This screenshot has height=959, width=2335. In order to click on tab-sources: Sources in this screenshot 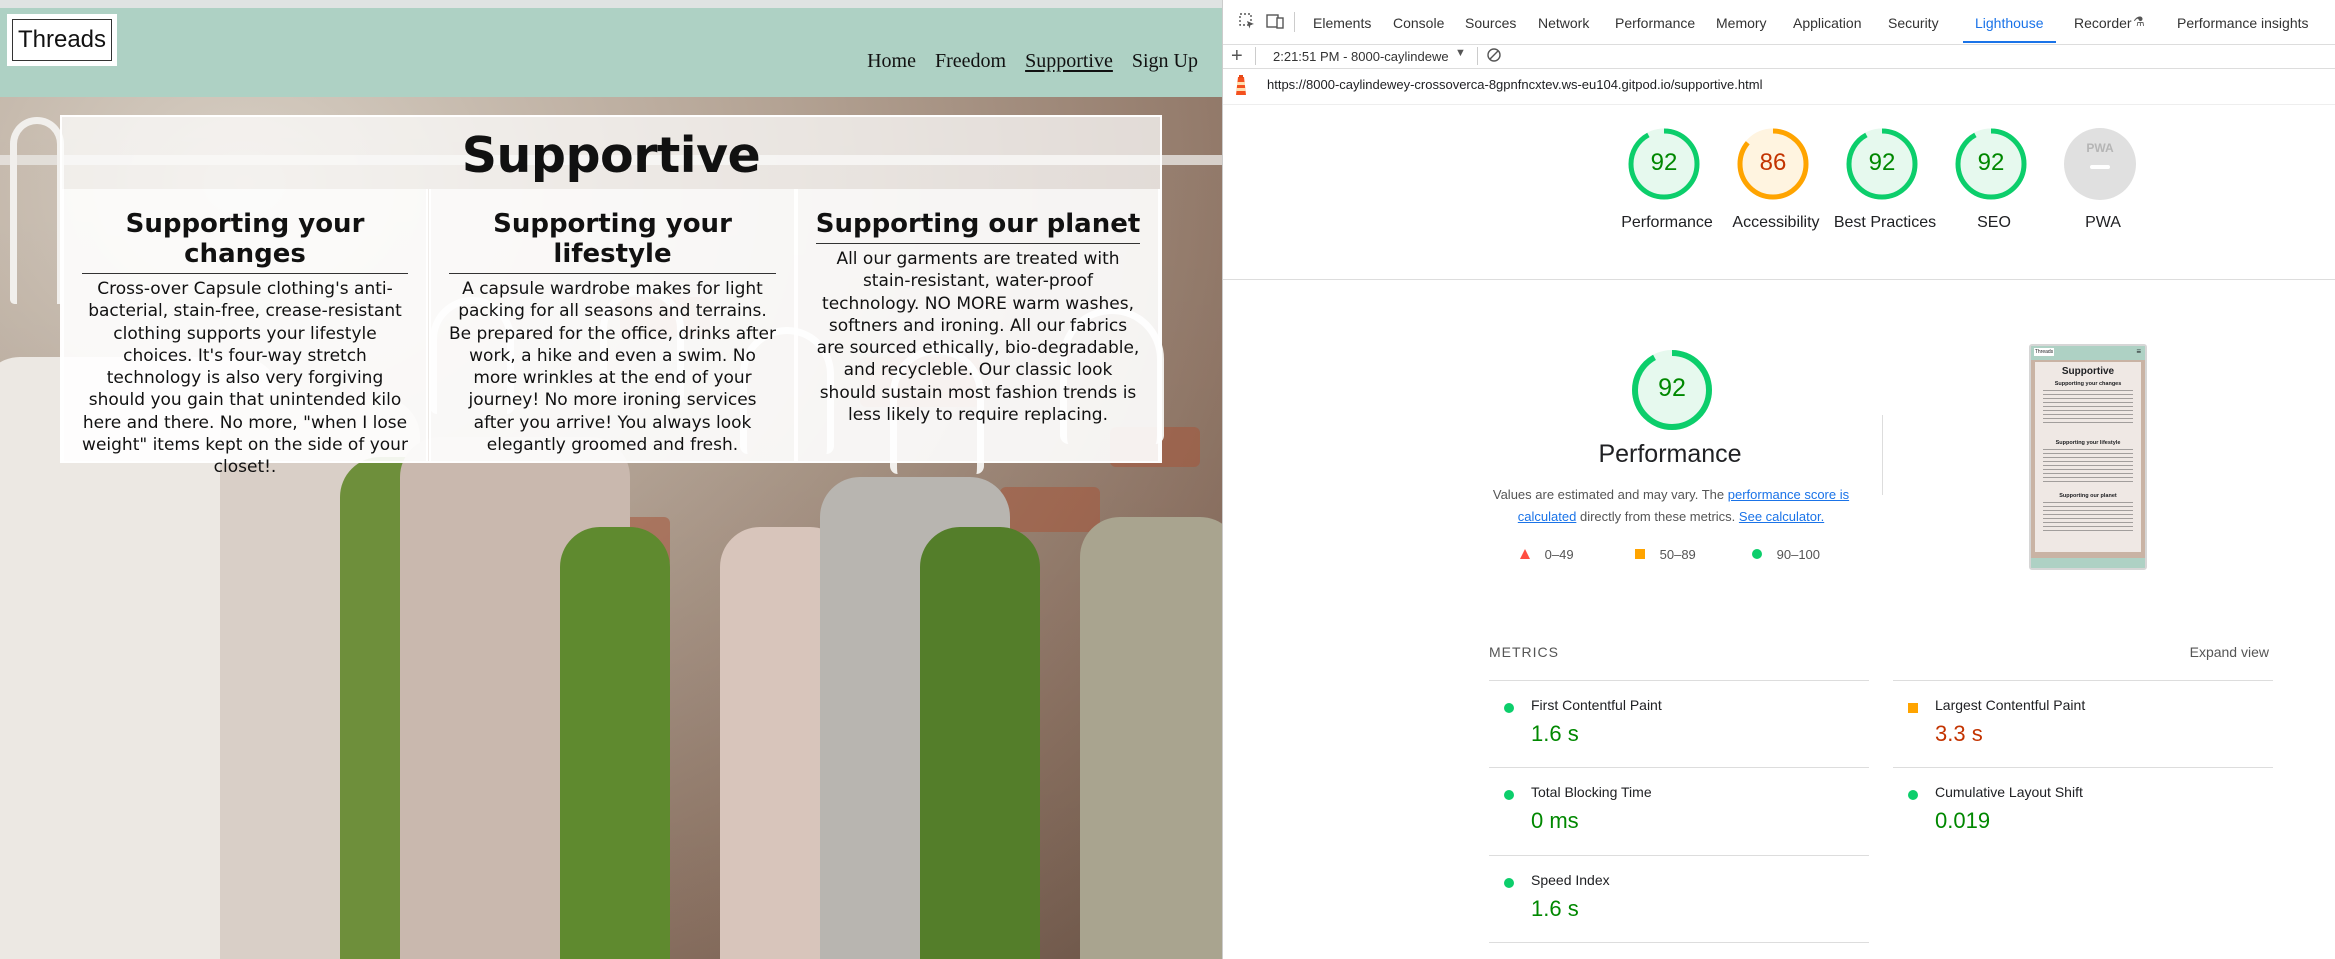, I will do `click(1490, 23)`.